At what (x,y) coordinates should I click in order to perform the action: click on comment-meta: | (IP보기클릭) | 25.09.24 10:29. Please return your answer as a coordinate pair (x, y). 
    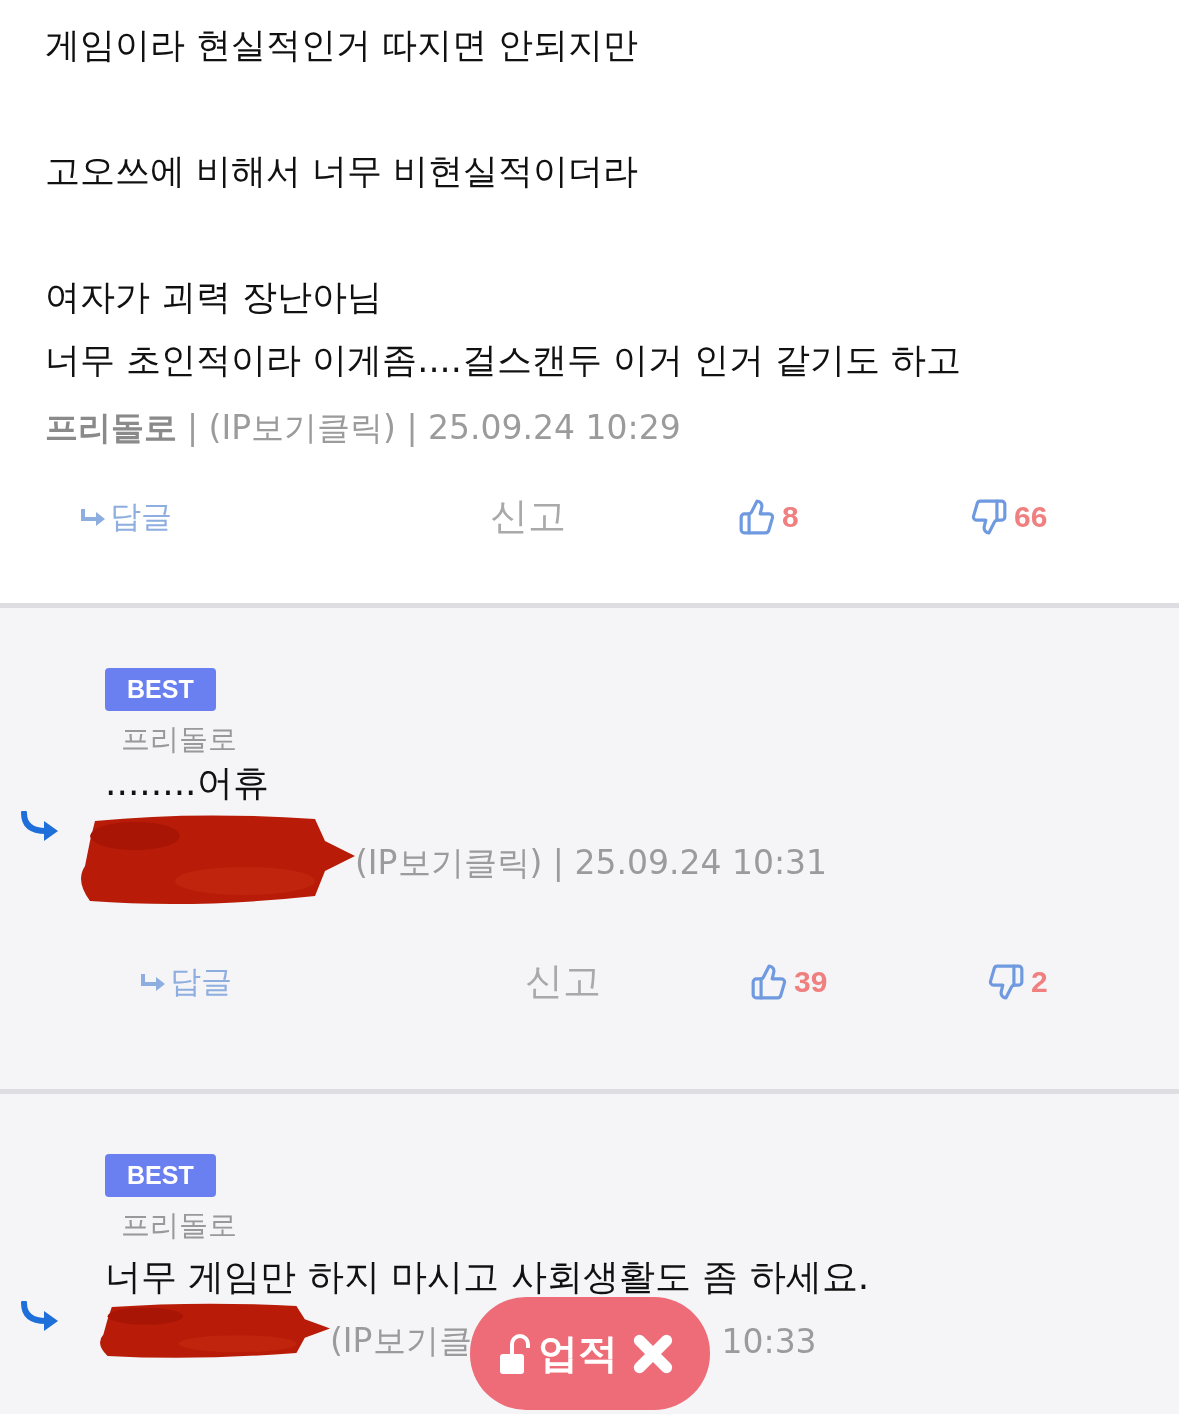
    Looking at the image, I should click on (434, 428).